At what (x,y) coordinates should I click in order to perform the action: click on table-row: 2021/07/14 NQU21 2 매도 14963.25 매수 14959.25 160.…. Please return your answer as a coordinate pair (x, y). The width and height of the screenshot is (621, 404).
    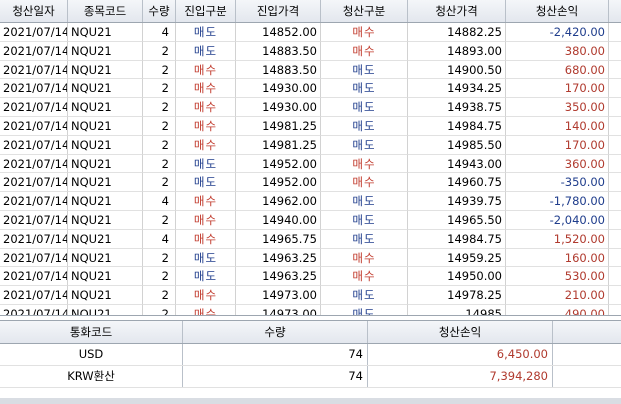
    Looking at the image, I should click on (310, 258).